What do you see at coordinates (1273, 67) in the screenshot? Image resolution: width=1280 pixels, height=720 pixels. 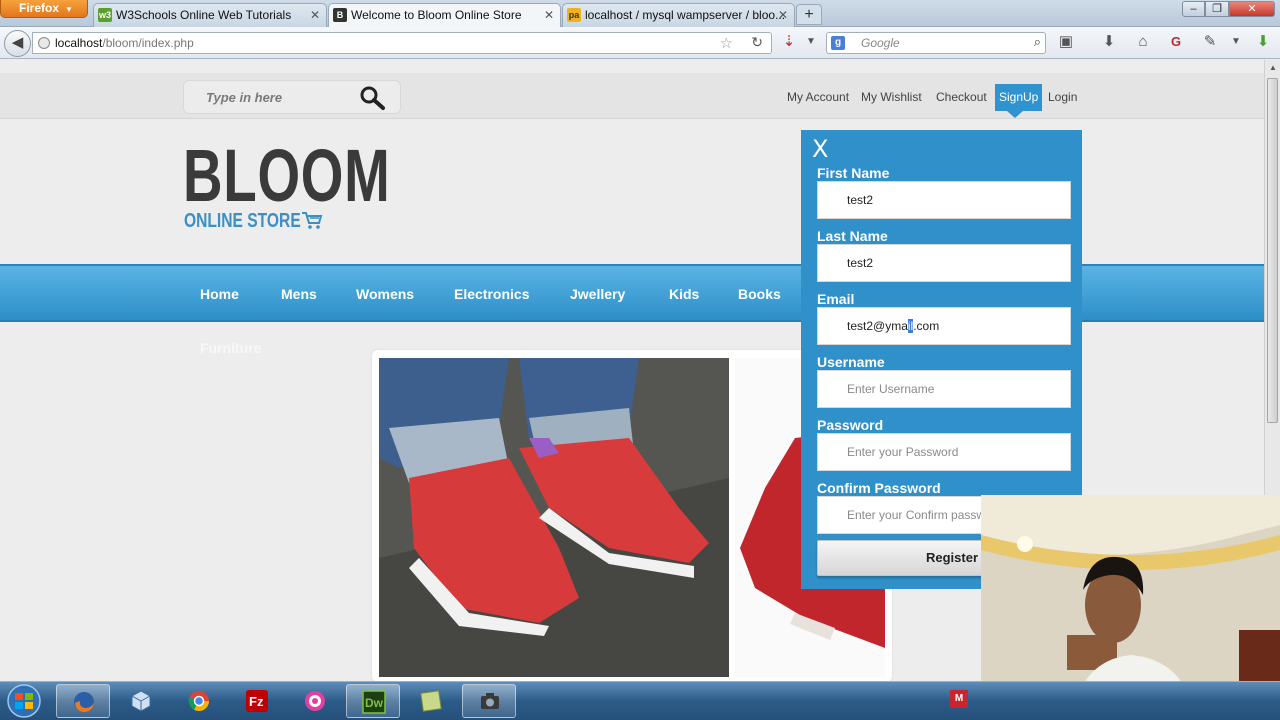 I see `scroll-up-icon: ▲` at bounding box center [1273, 67].